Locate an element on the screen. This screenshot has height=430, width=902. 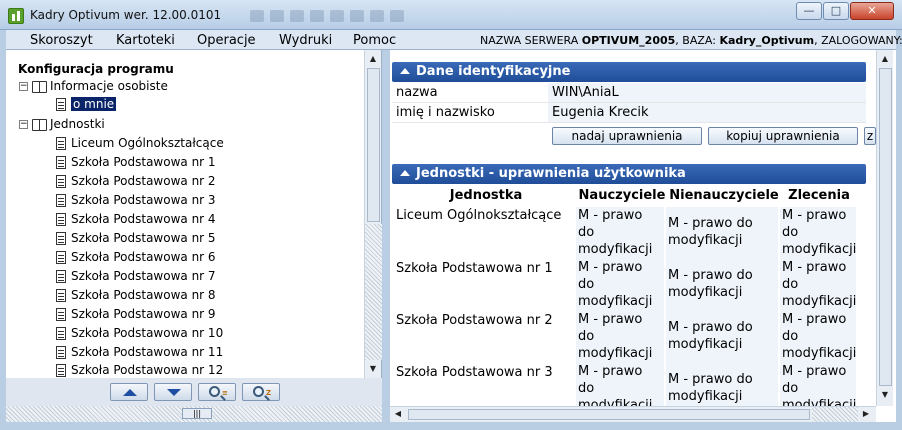
details-vertical-scrollbar: ▲ ▼ is located at coordinates (884, 228).